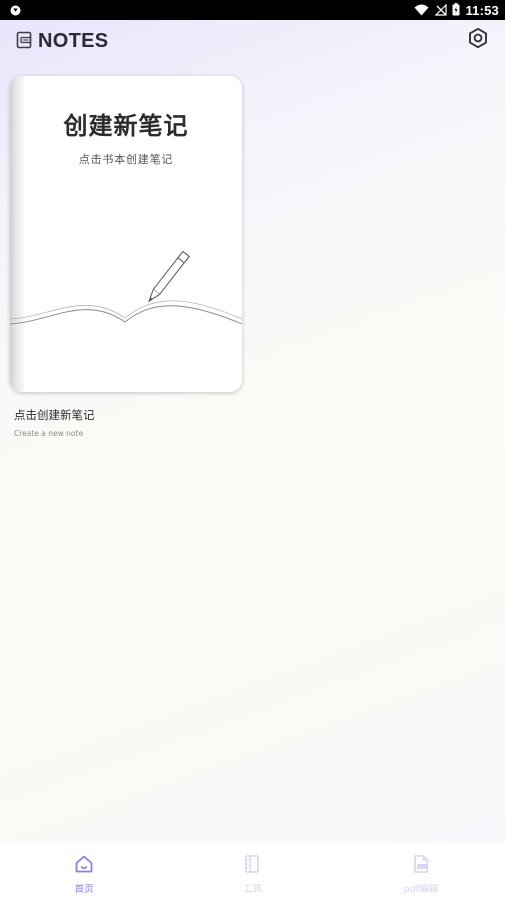 This screenshot has height=897, width=505. Describe the element at coordinates (482, 10) in the screenshot. I see `status-time: 11:53` at that location.